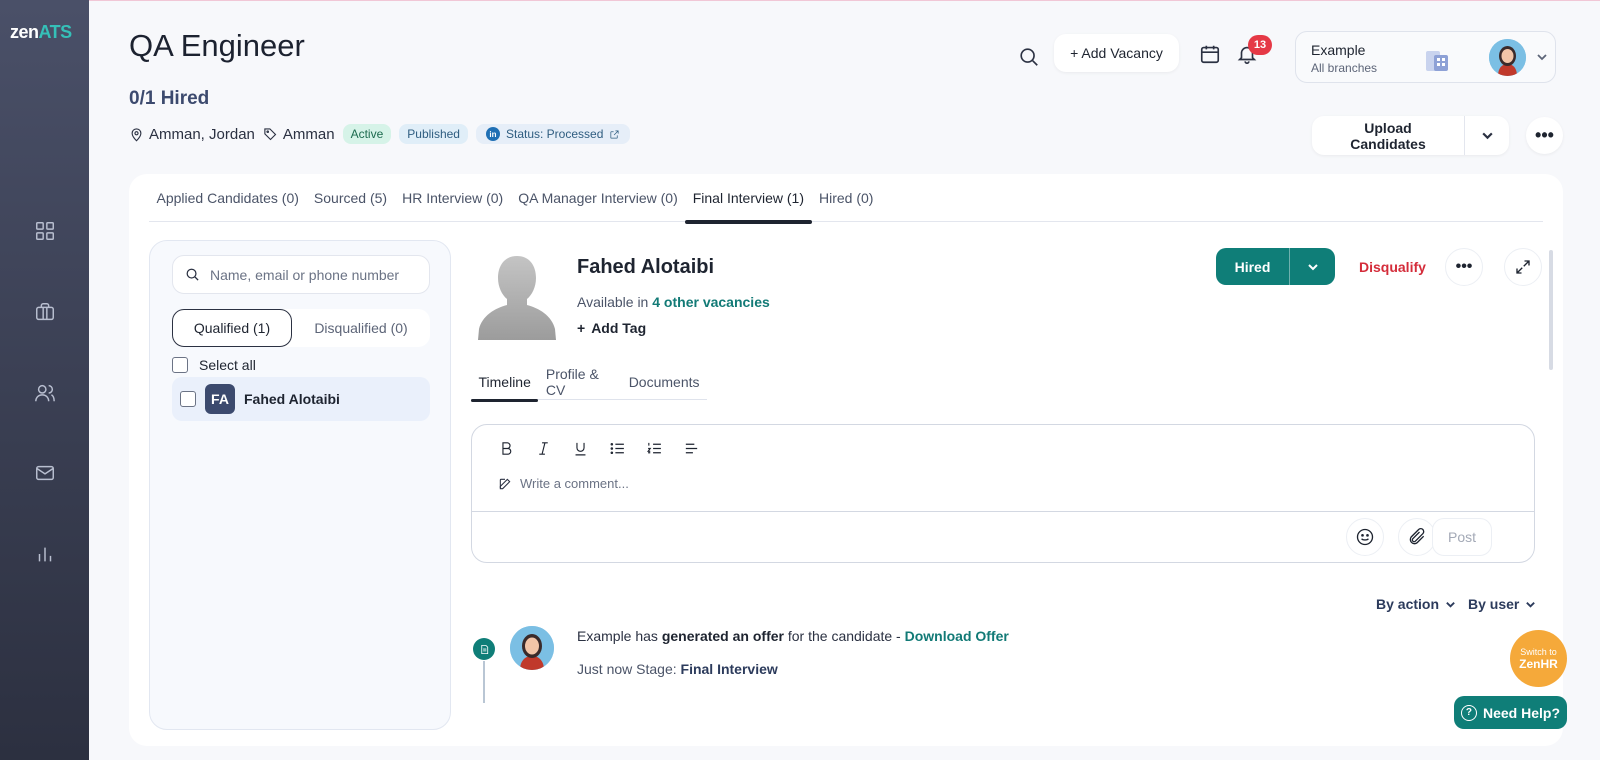 The width and height of the screenshot is (1600, 760). What do you see at coordinates (1365, 537) in the screenshot?
I see `emoji-icon` at bounding box center [1365, 537].